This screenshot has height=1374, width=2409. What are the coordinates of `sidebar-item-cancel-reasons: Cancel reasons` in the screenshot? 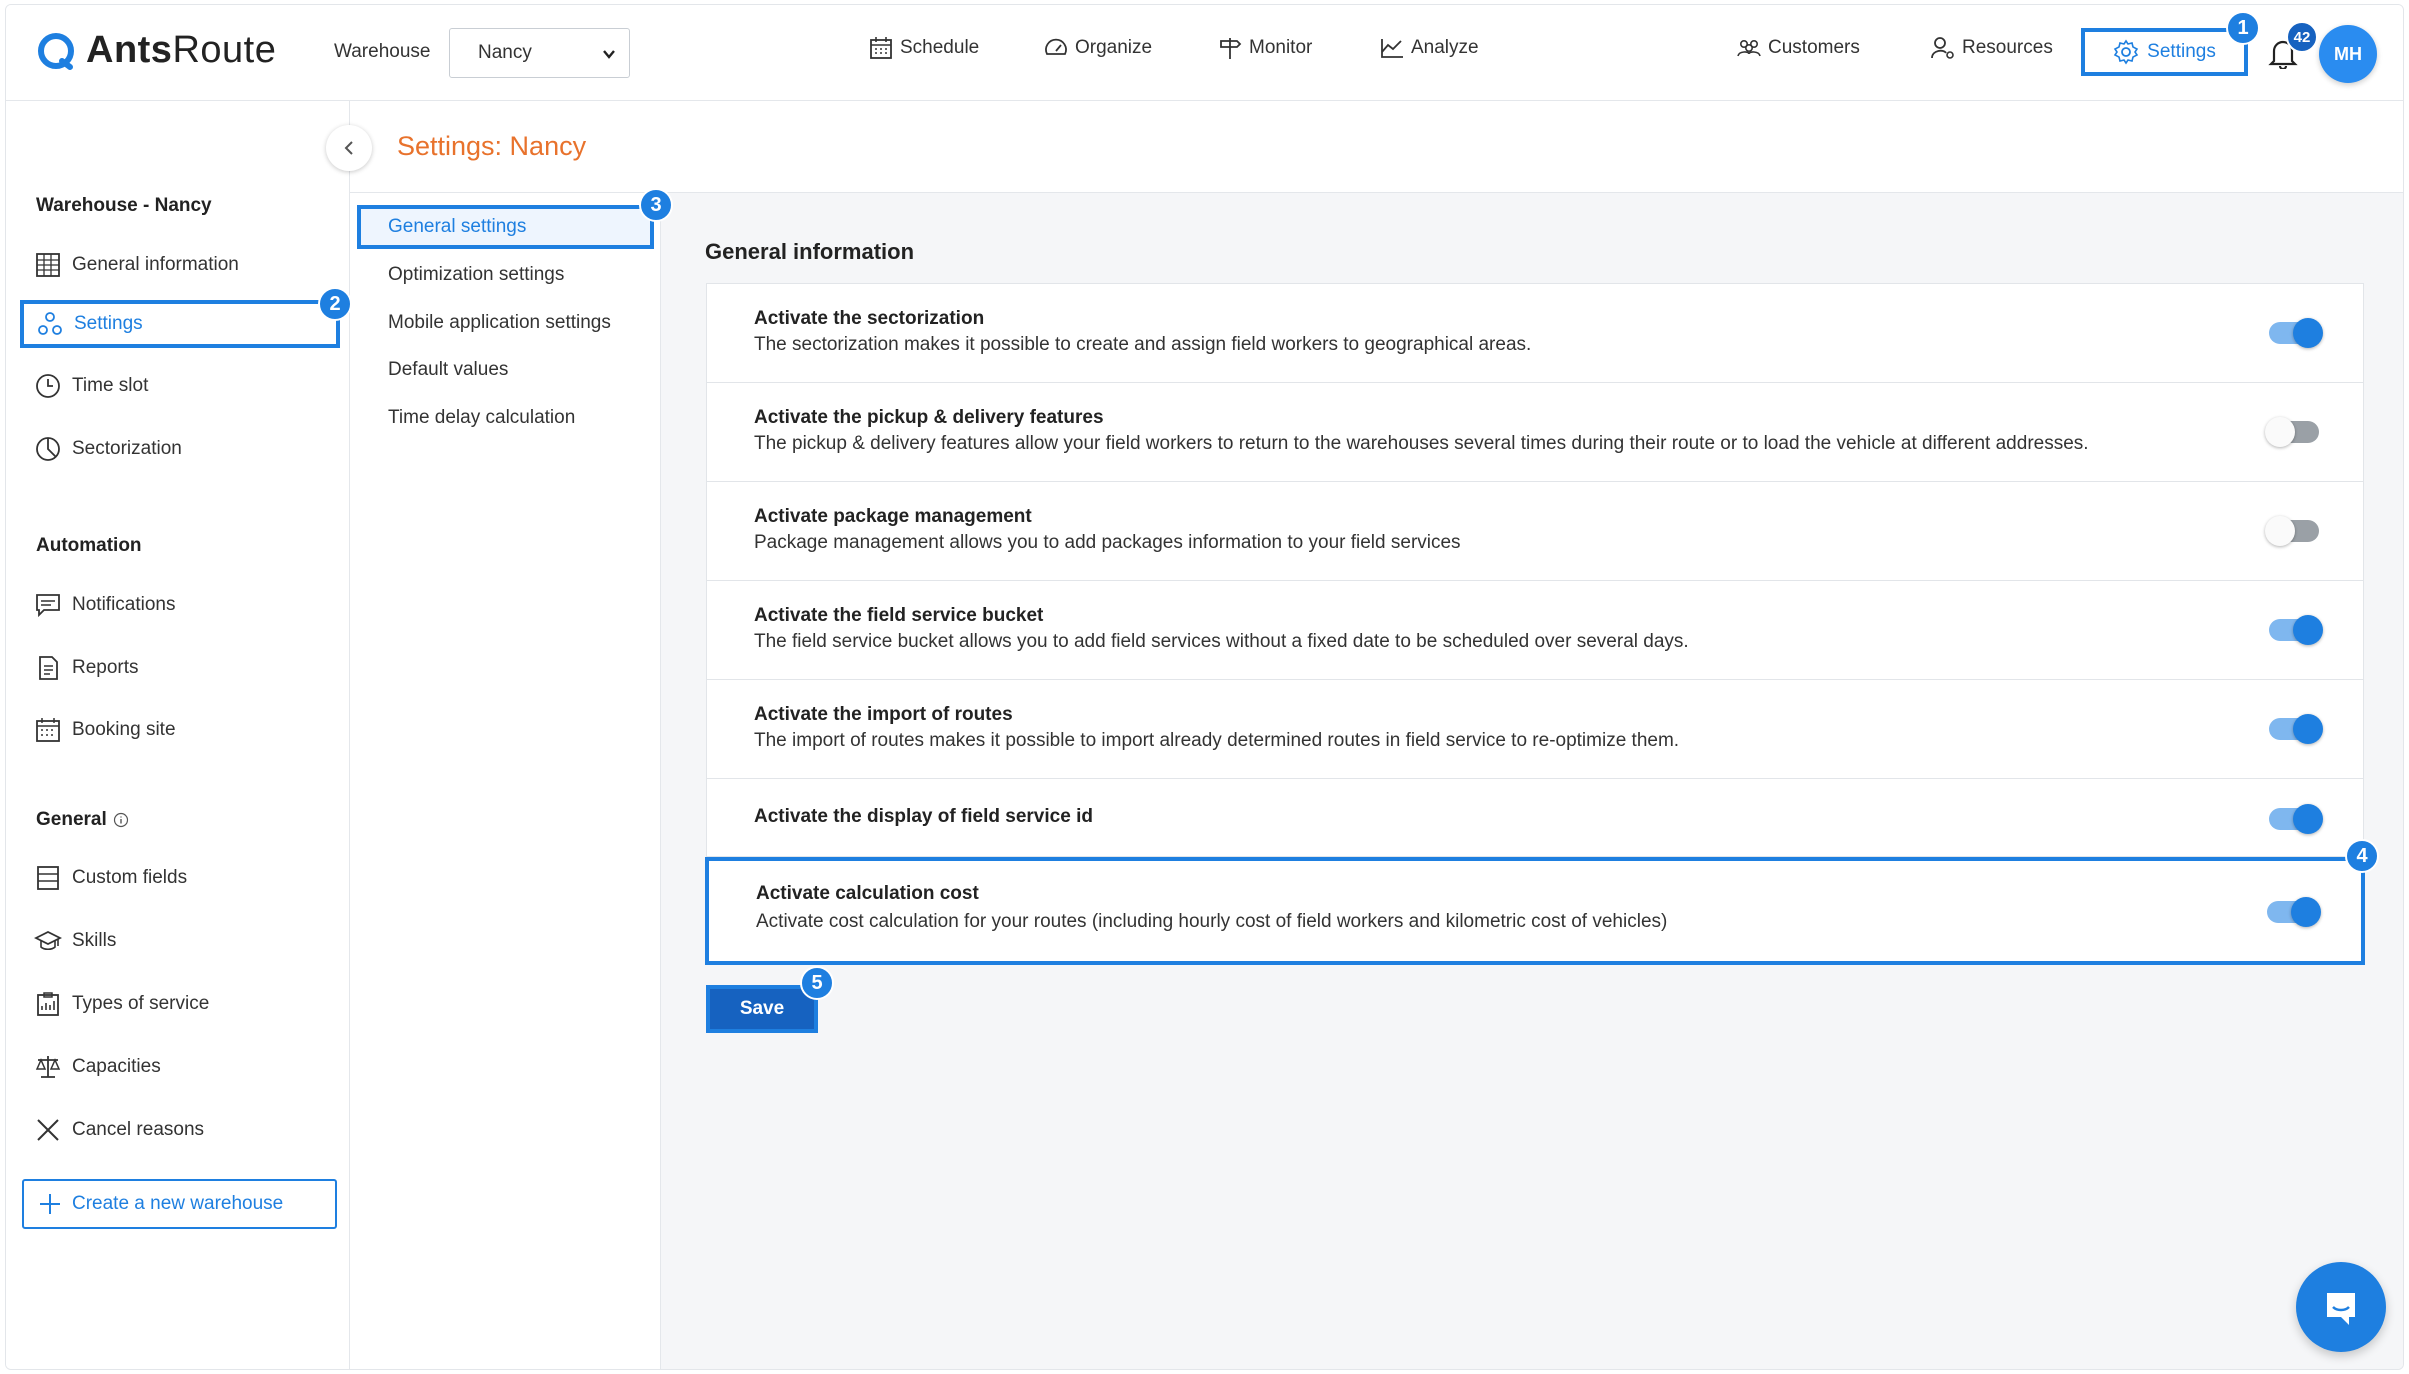 It's located at (119, 1130).